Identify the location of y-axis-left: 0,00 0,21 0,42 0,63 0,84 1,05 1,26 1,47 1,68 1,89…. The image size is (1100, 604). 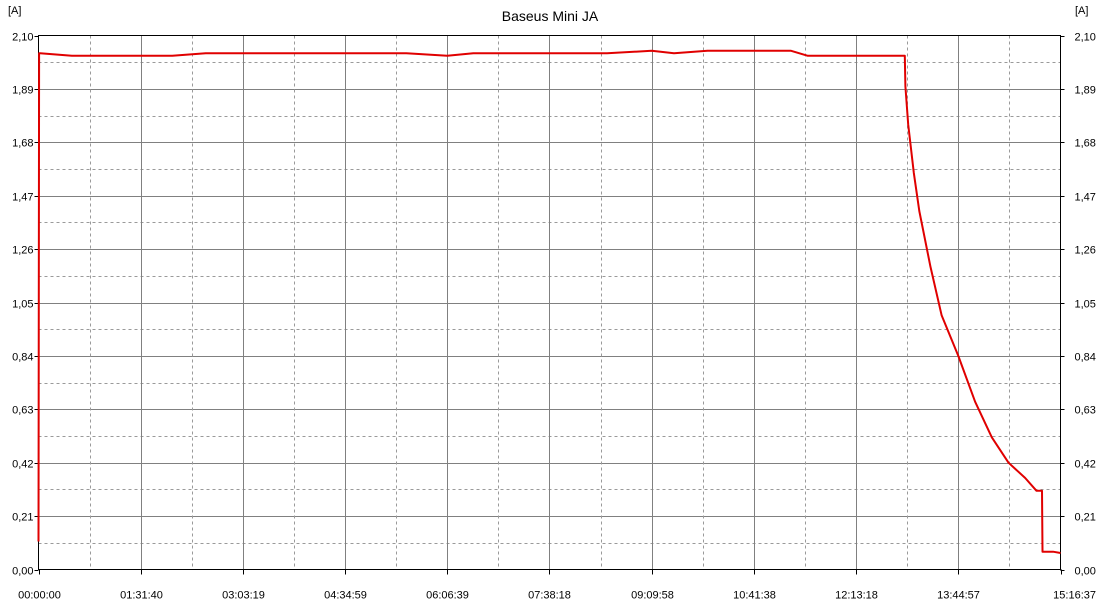
(25, 305).